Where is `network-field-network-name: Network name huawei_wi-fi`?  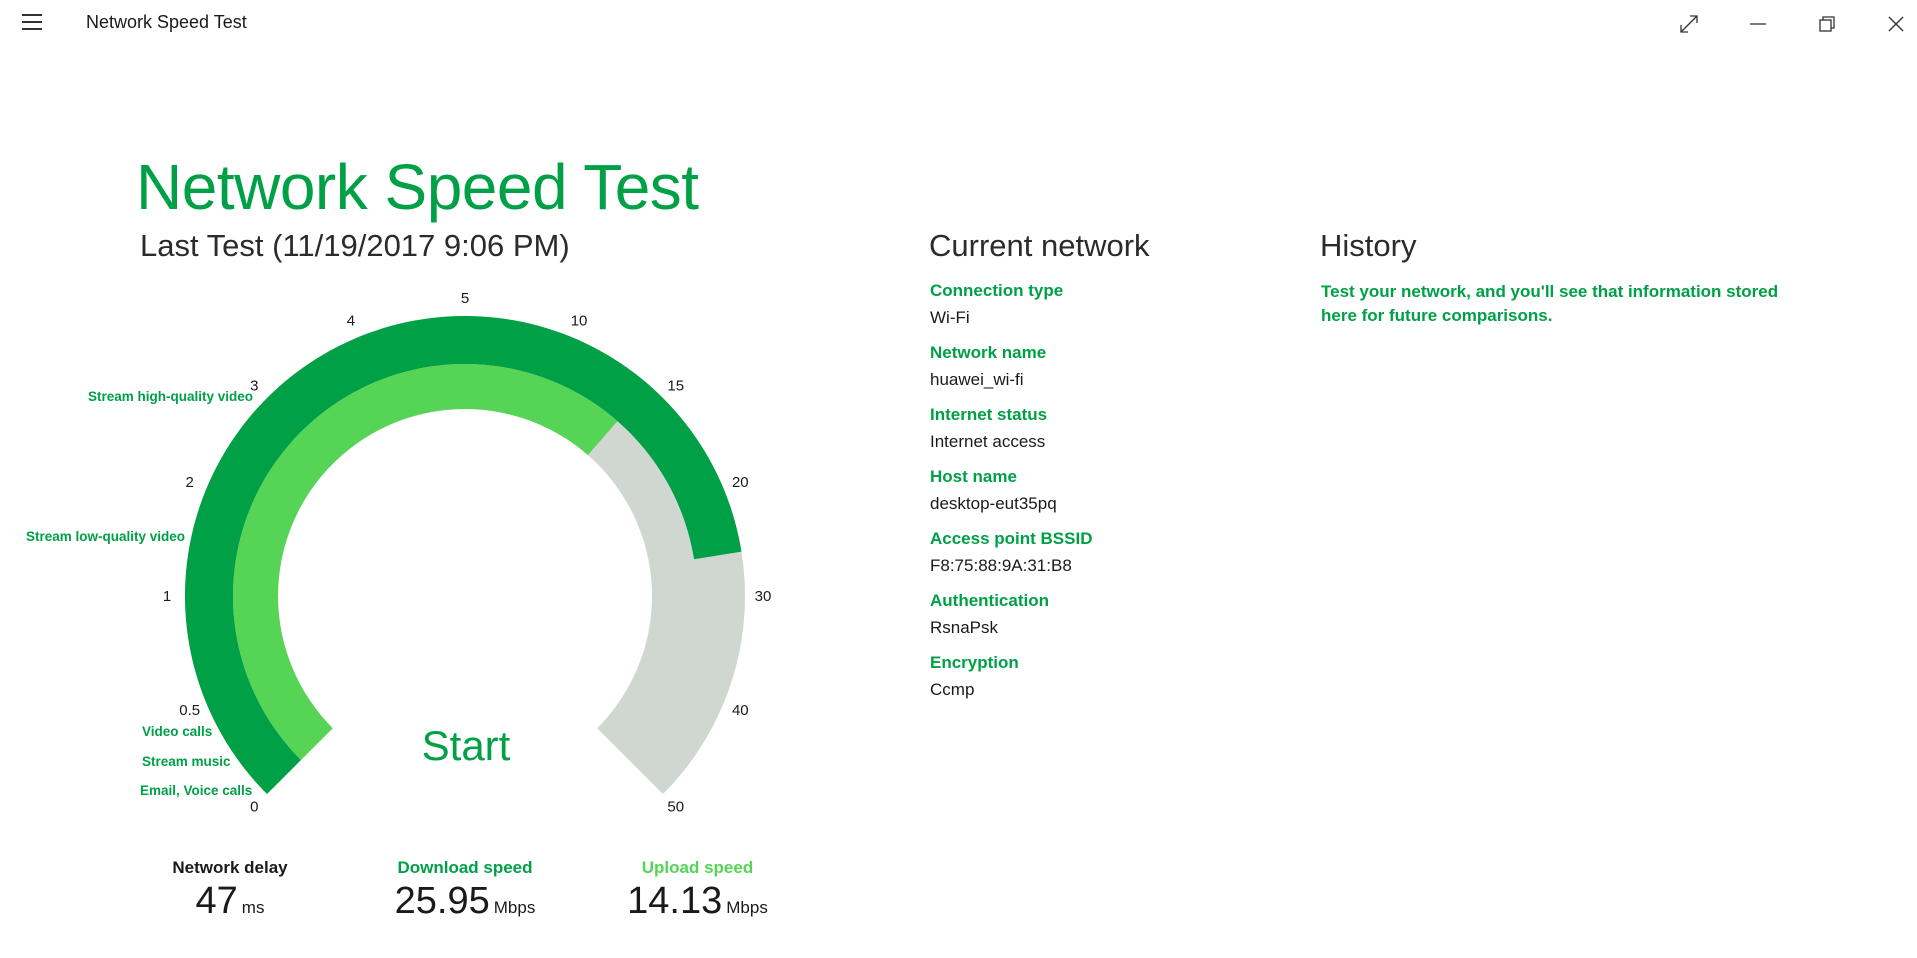
network-field-network-name: Network name huawei_wi-fi is located at coordinates (988, 366).